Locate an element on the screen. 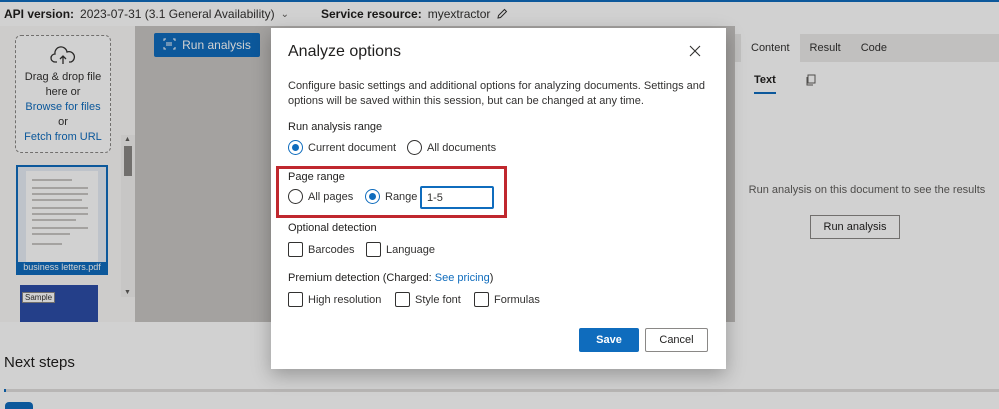 The width and height of the screenshot is (999, 409). page-range-label: Page range is located at coordinates (316, 177).